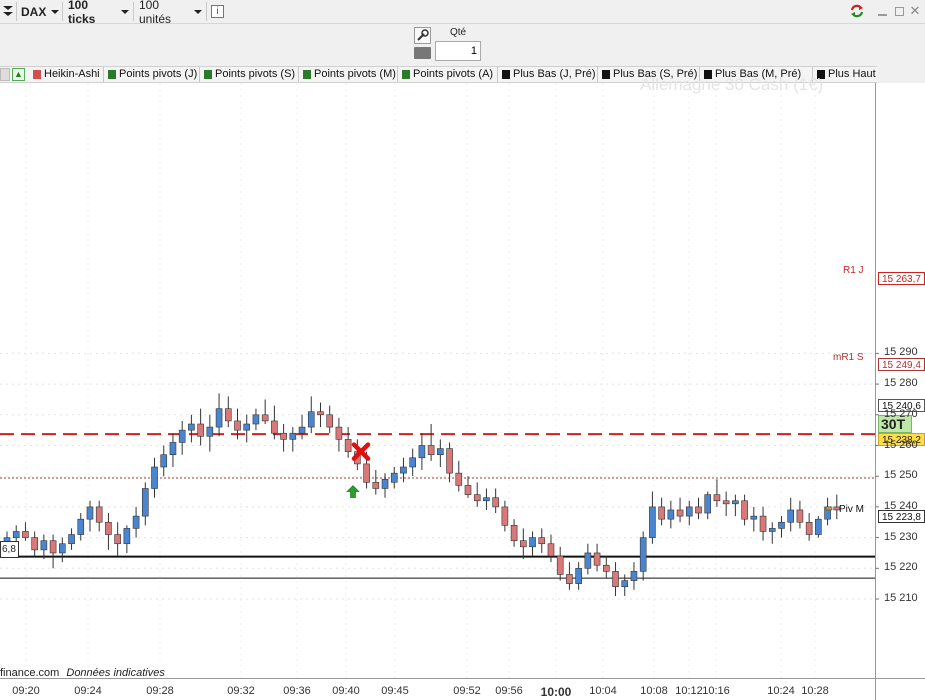  What do you see at coordinates (297, 691) in the screenshot?
I see `x-tick-label: 09:36` at bounding box center [297, 691].